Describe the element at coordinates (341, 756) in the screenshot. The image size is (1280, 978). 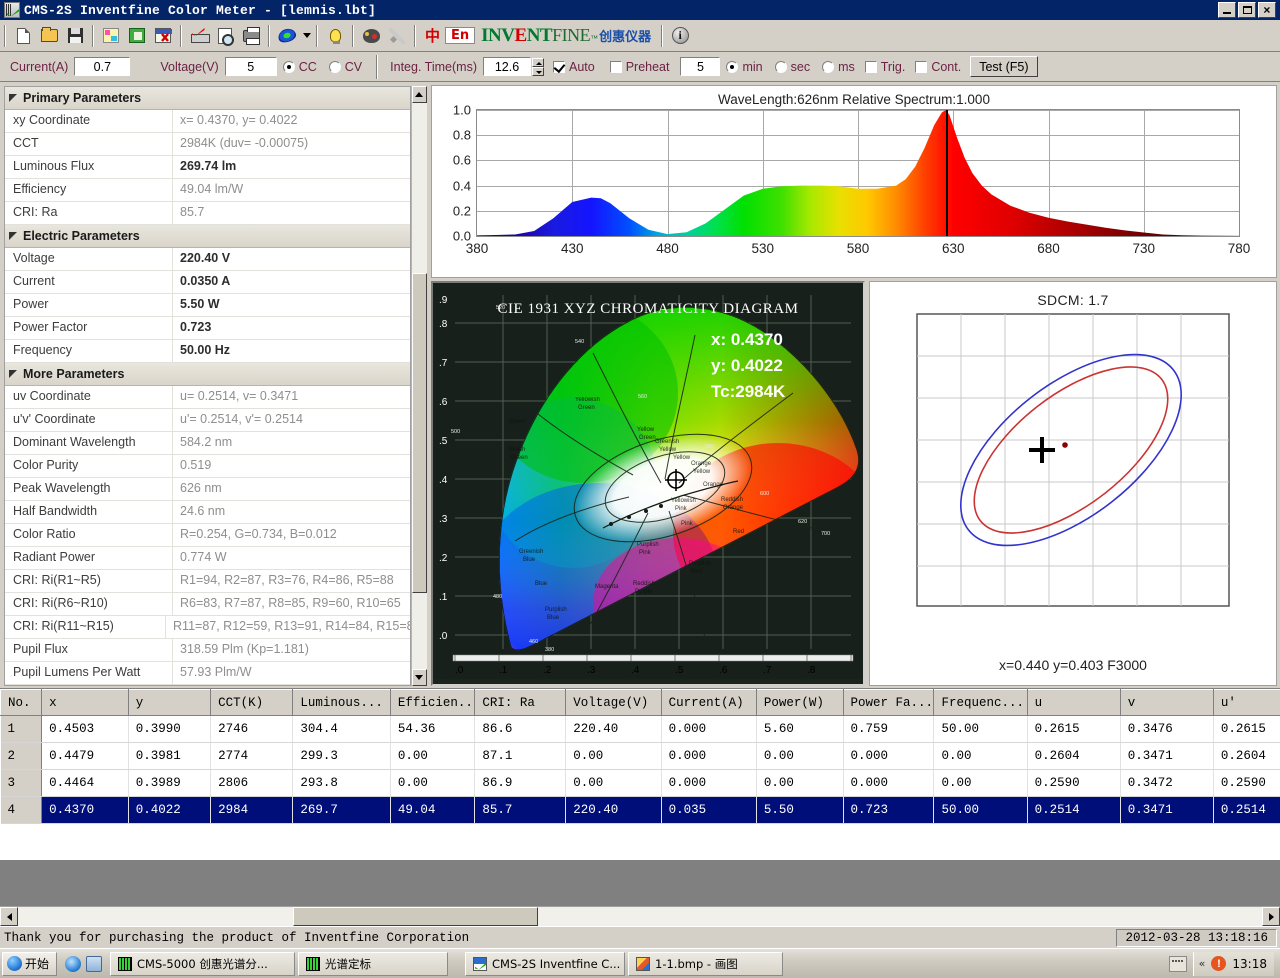
I see `table-cell: 299.3` at that location.